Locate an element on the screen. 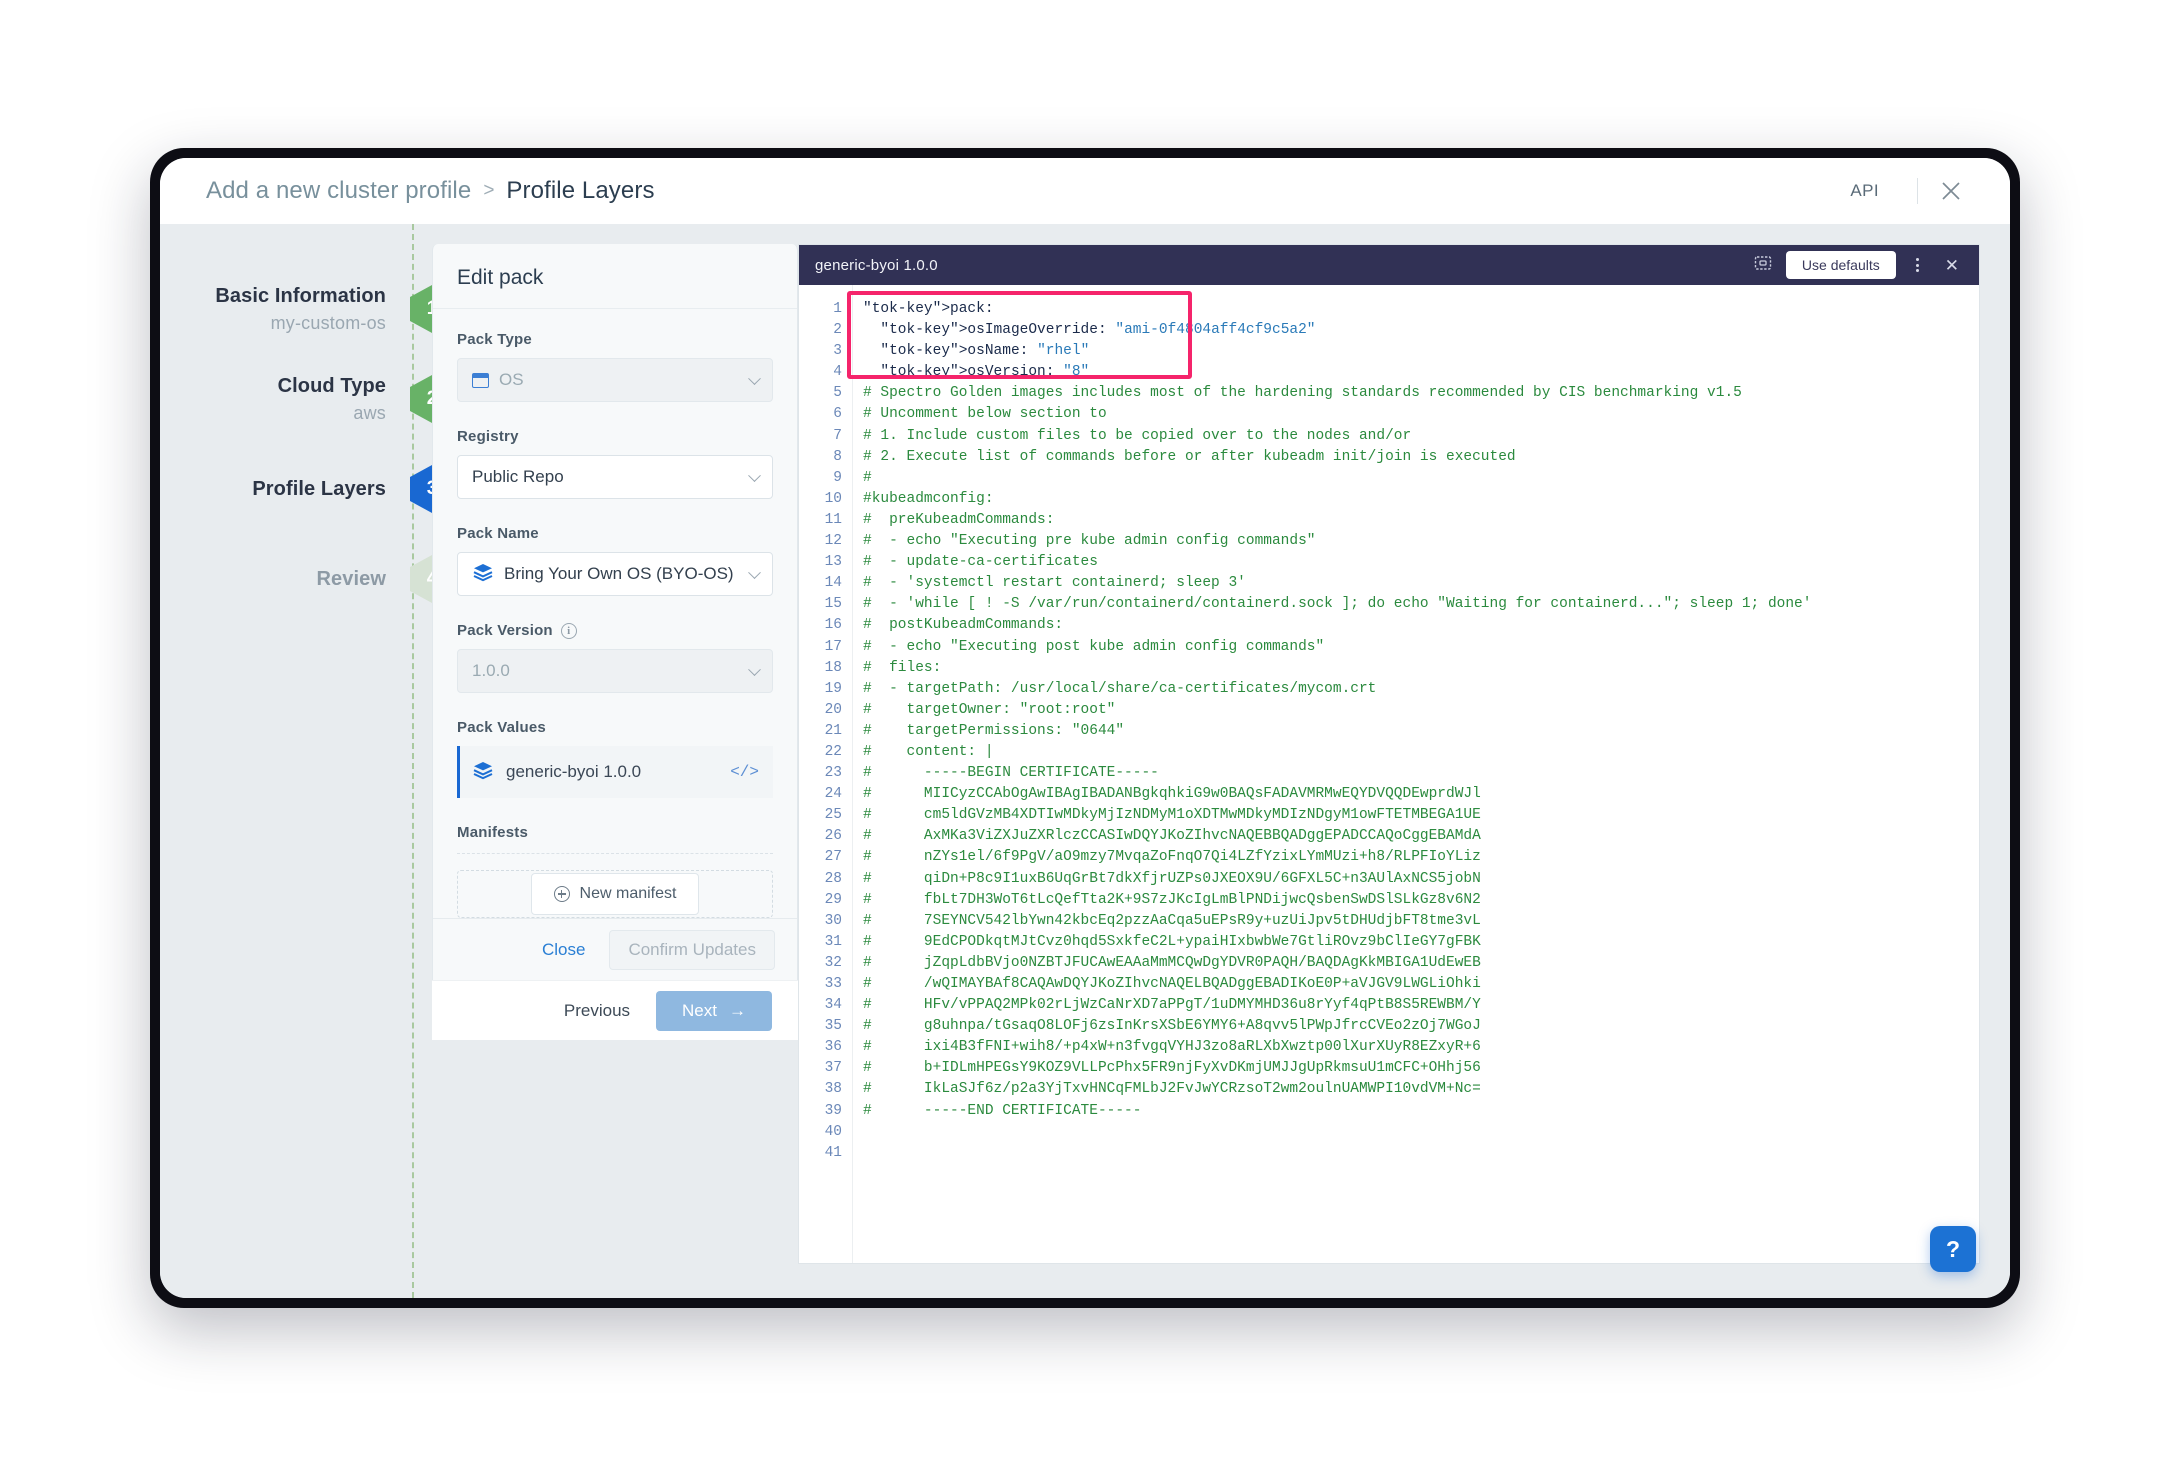 This screenshot has width=2170, height=1478. line-number: 39 is located at coordinates (833, 1110).